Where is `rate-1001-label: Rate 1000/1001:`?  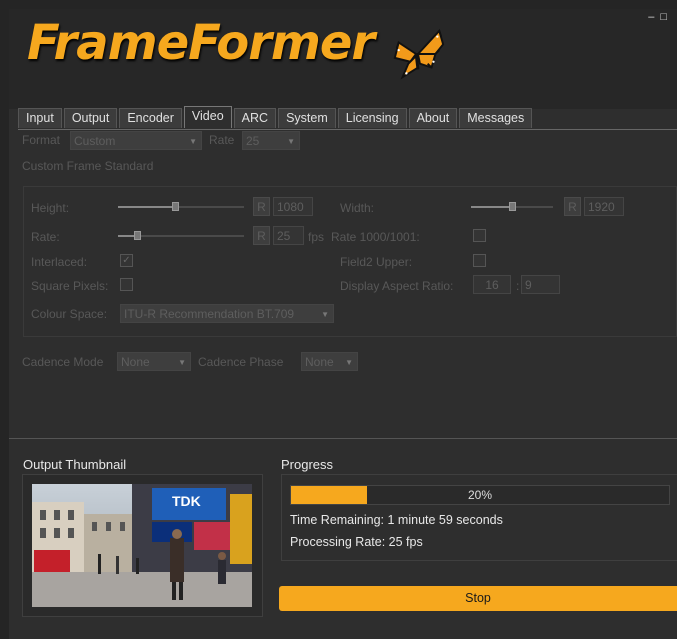 rate-1001-label: Rate 1000/1001: is located at coordinates (375, 237).